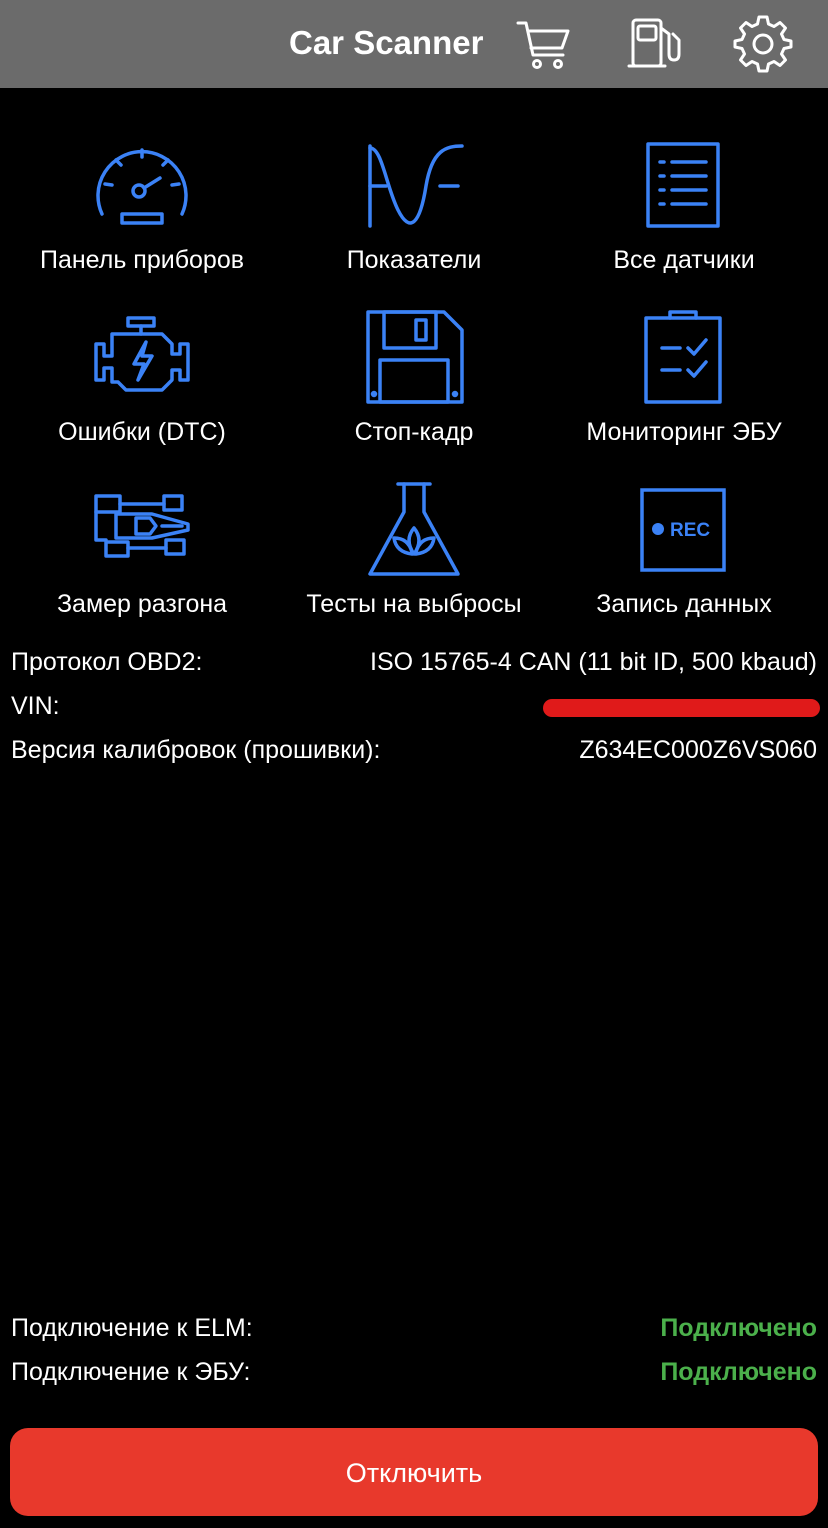 The width and height of the screenshot is (828, 1528). Describe the element at coordinates (142, 564) in the screenshot. I see `menu-item-acceleration: Замер разгона` at that location.